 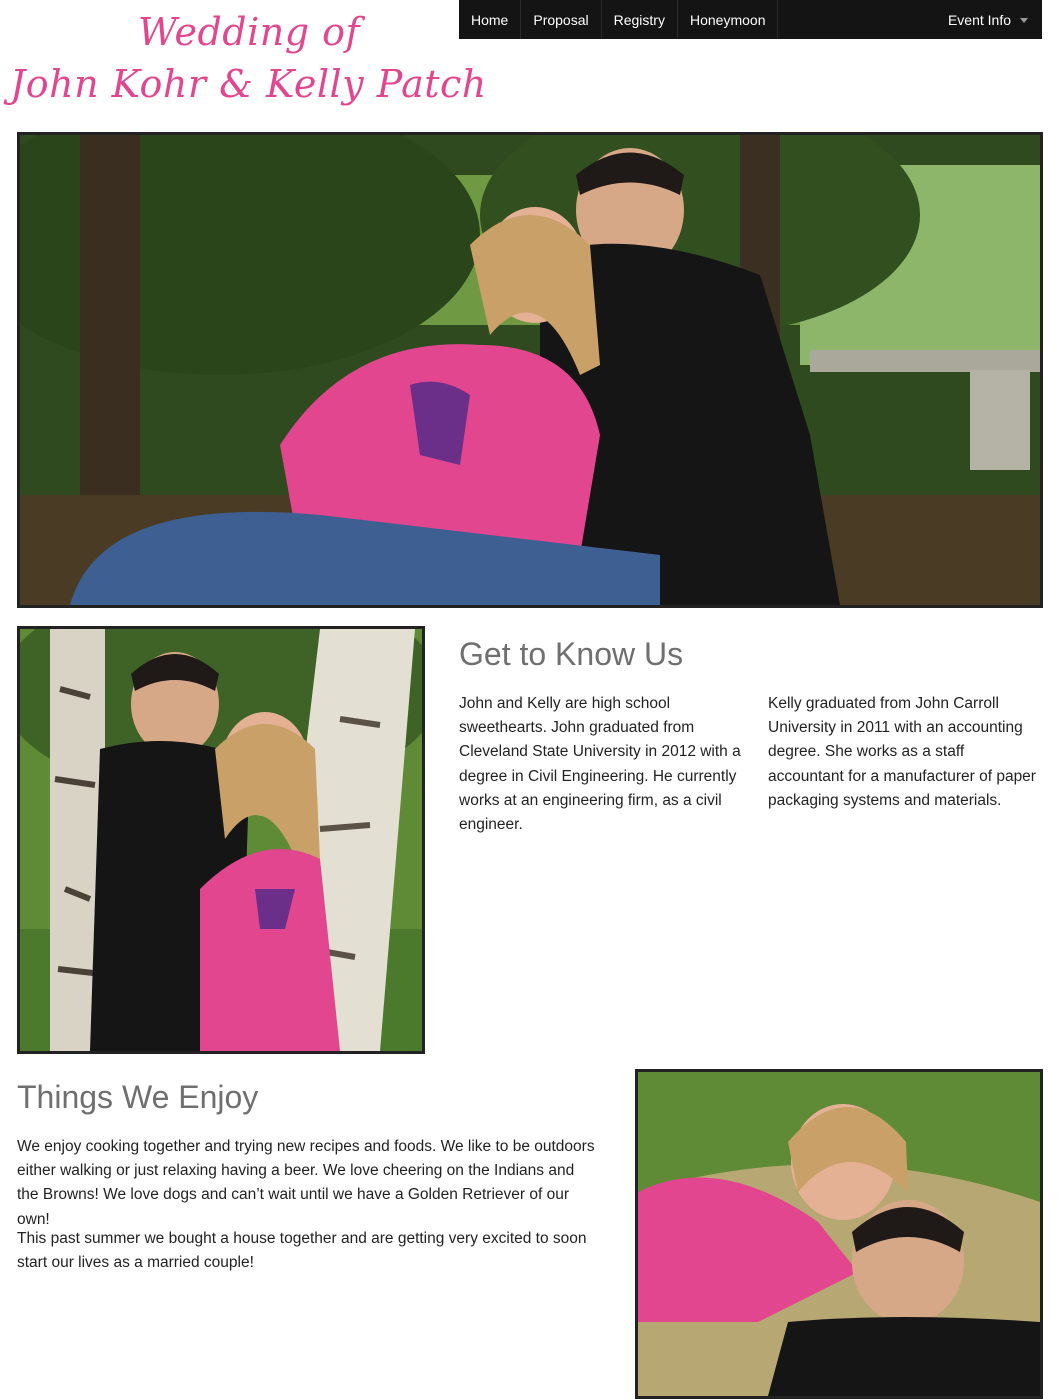 What do you see at coordinates (138, 1097) in the screenshot?
I see `things-we-enjoy-heading: Things We Enjoy` at bounding box center [138, 1097].